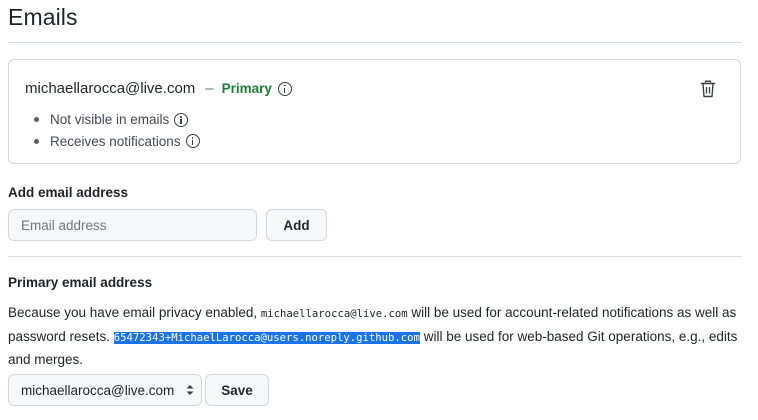  I want to click on add-email-label: Add email address, so click(68, 192).